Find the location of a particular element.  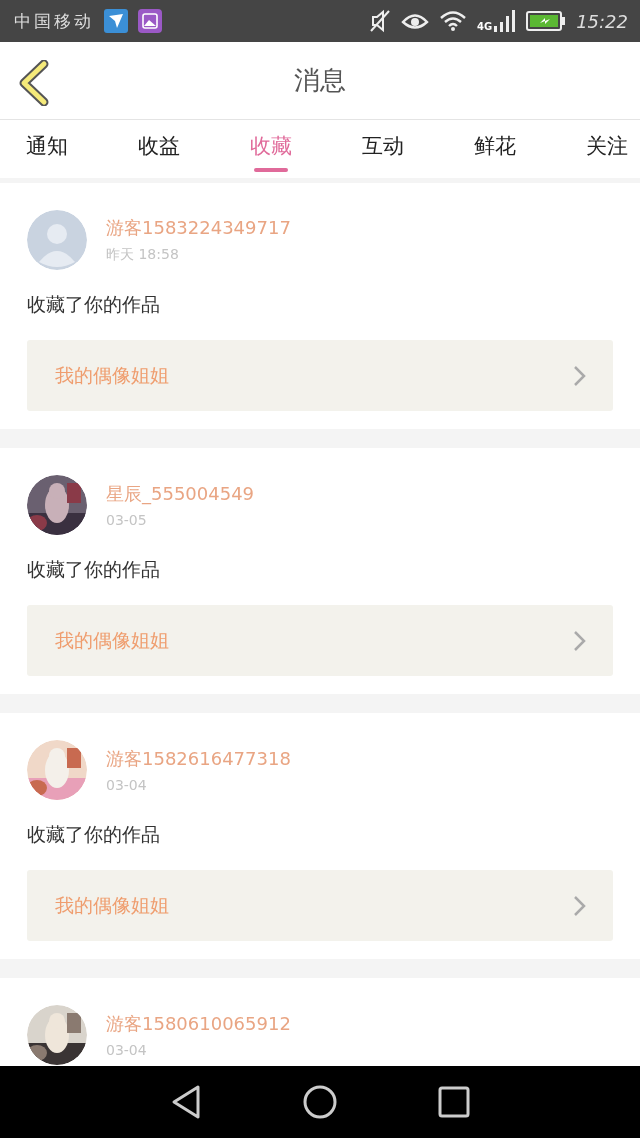

tab: 鲜花 is located at coordinates (495, 149).